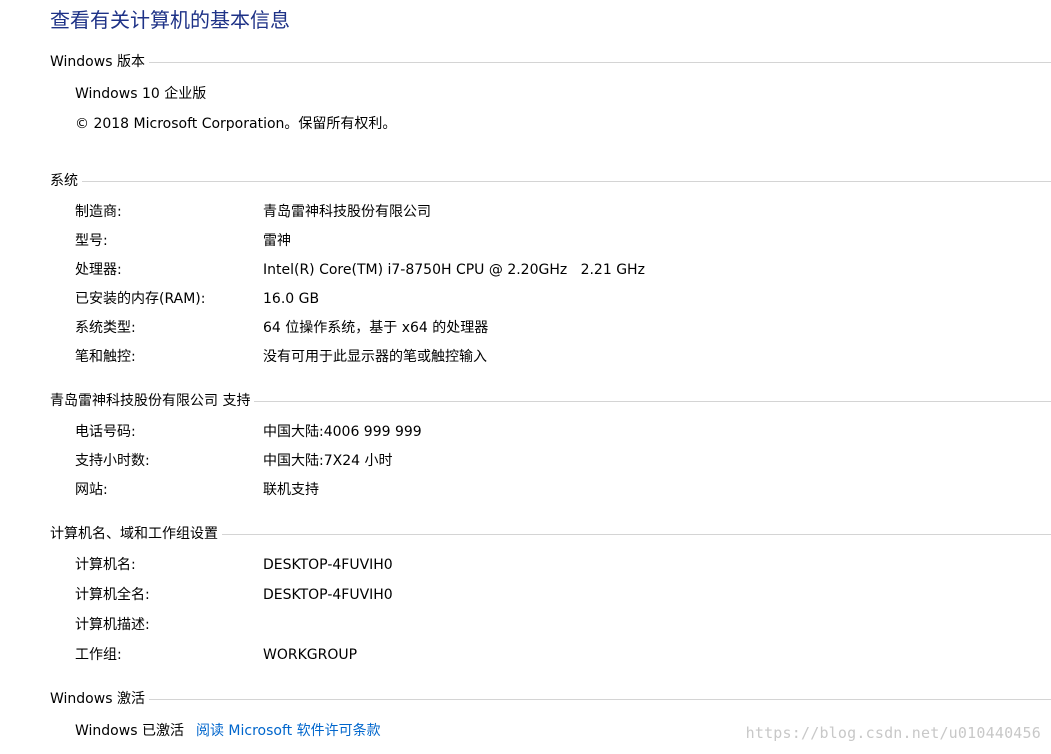  Describe the element at coordinates (98, 655) in the screenshot. I see `info-label: 工作组:` at that location.